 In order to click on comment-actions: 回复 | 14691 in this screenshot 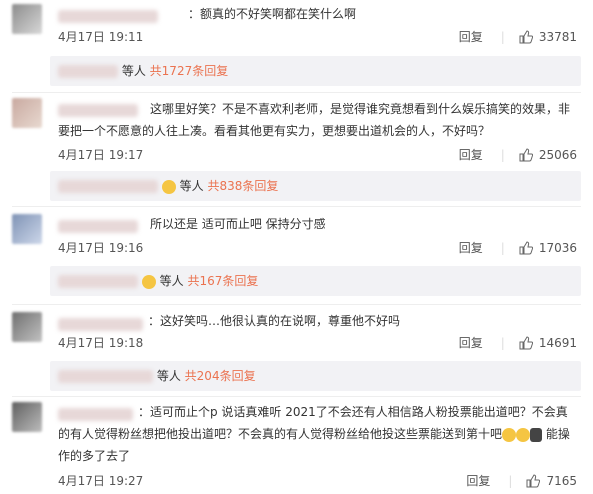, I will do `click(518, 342)`.